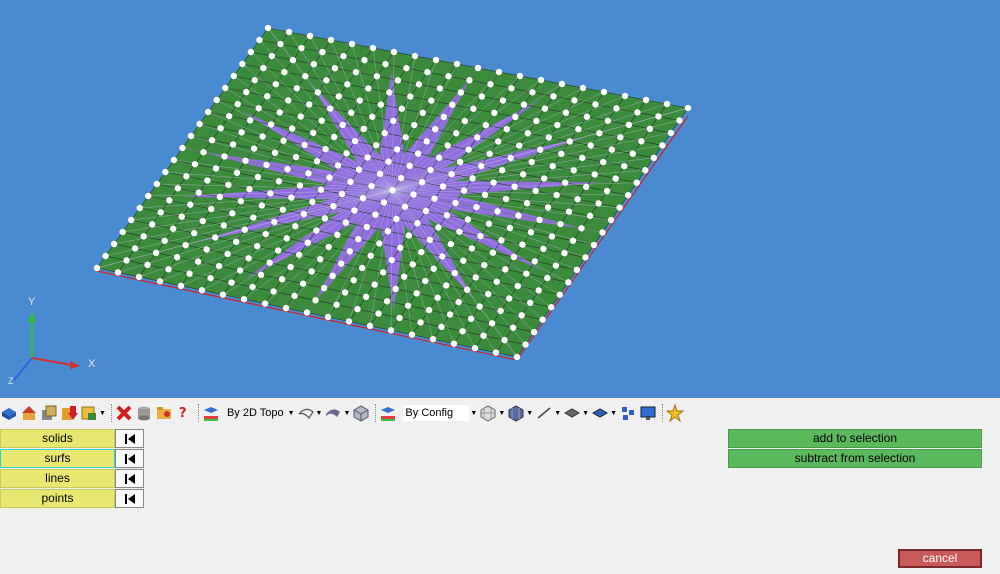 Image resolution: width=1000 pixels, height=574 pixels. What do you see at coordinates (69, 413) in the screenshot?
I see `red-down-arrow-icon` at bounding box center [69, 413].